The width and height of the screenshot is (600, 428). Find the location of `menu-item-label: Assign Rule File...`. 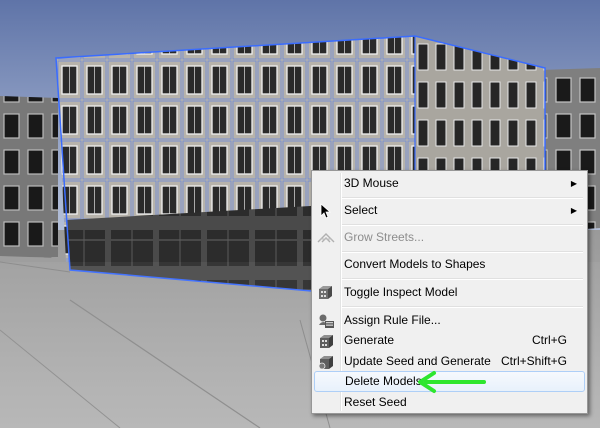

menu-item-label: Assign Rule File... is located at coordinates (392, 320).